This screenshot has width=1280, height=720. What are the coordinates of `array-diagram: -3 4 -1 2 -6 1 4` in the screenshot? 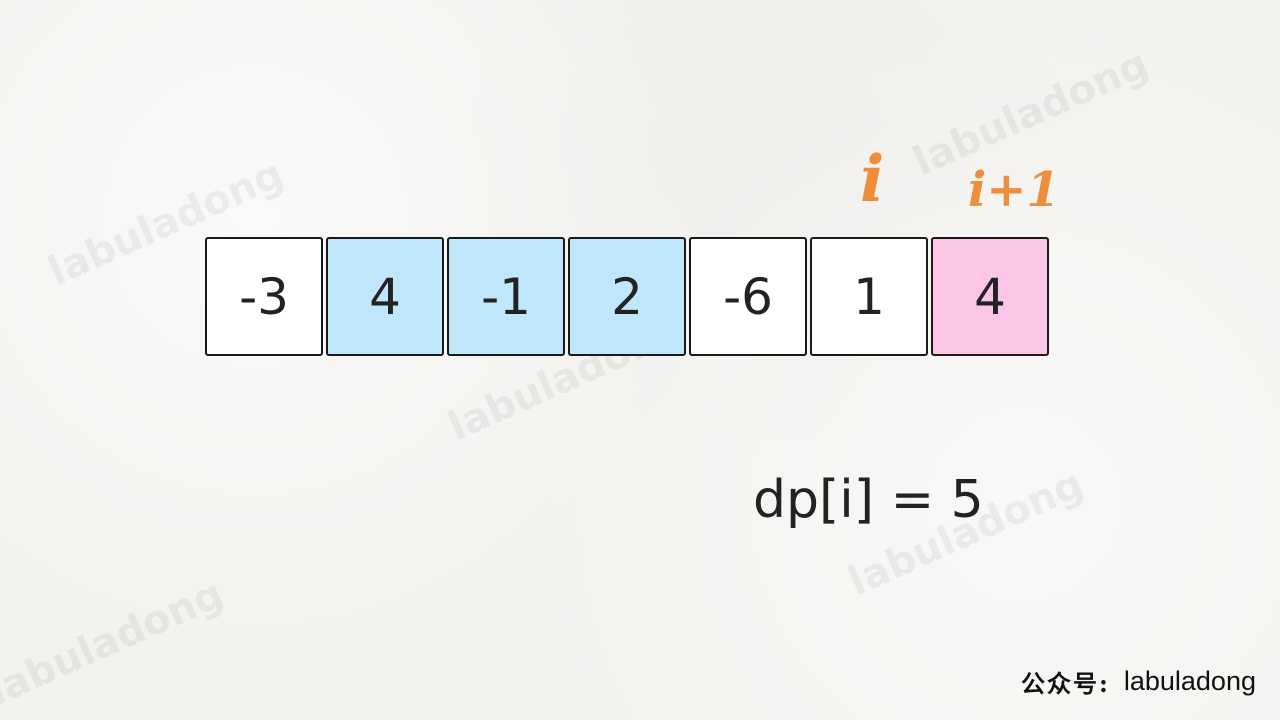 It's located at (627, 296).